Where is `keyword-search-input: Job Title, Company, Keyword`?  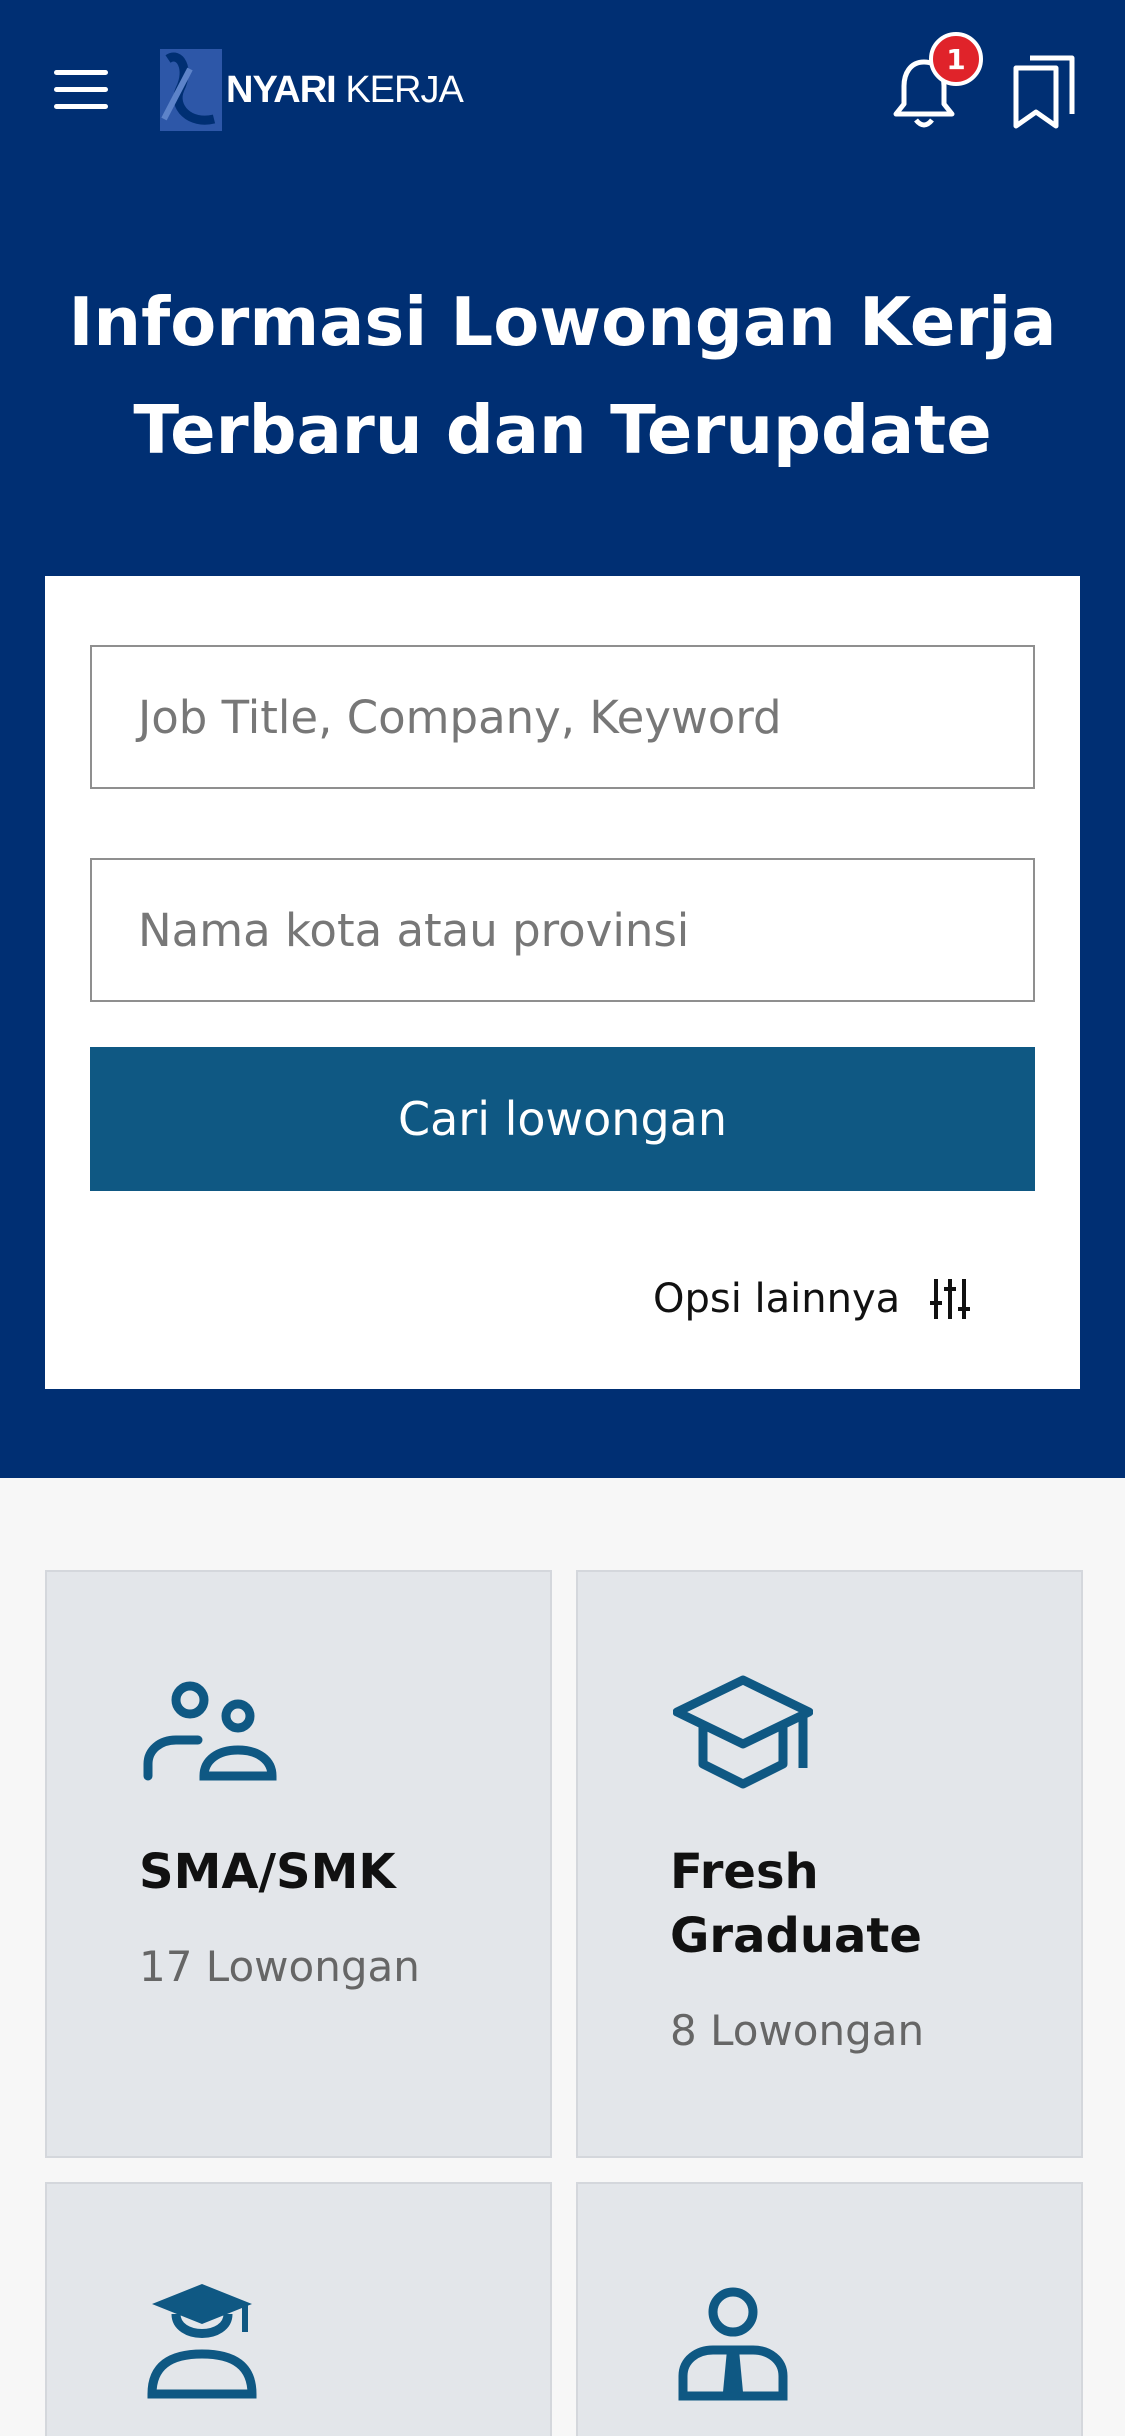 keyword-search-input: Job Title, Company, Keyword is located at coordinates (562, 717).